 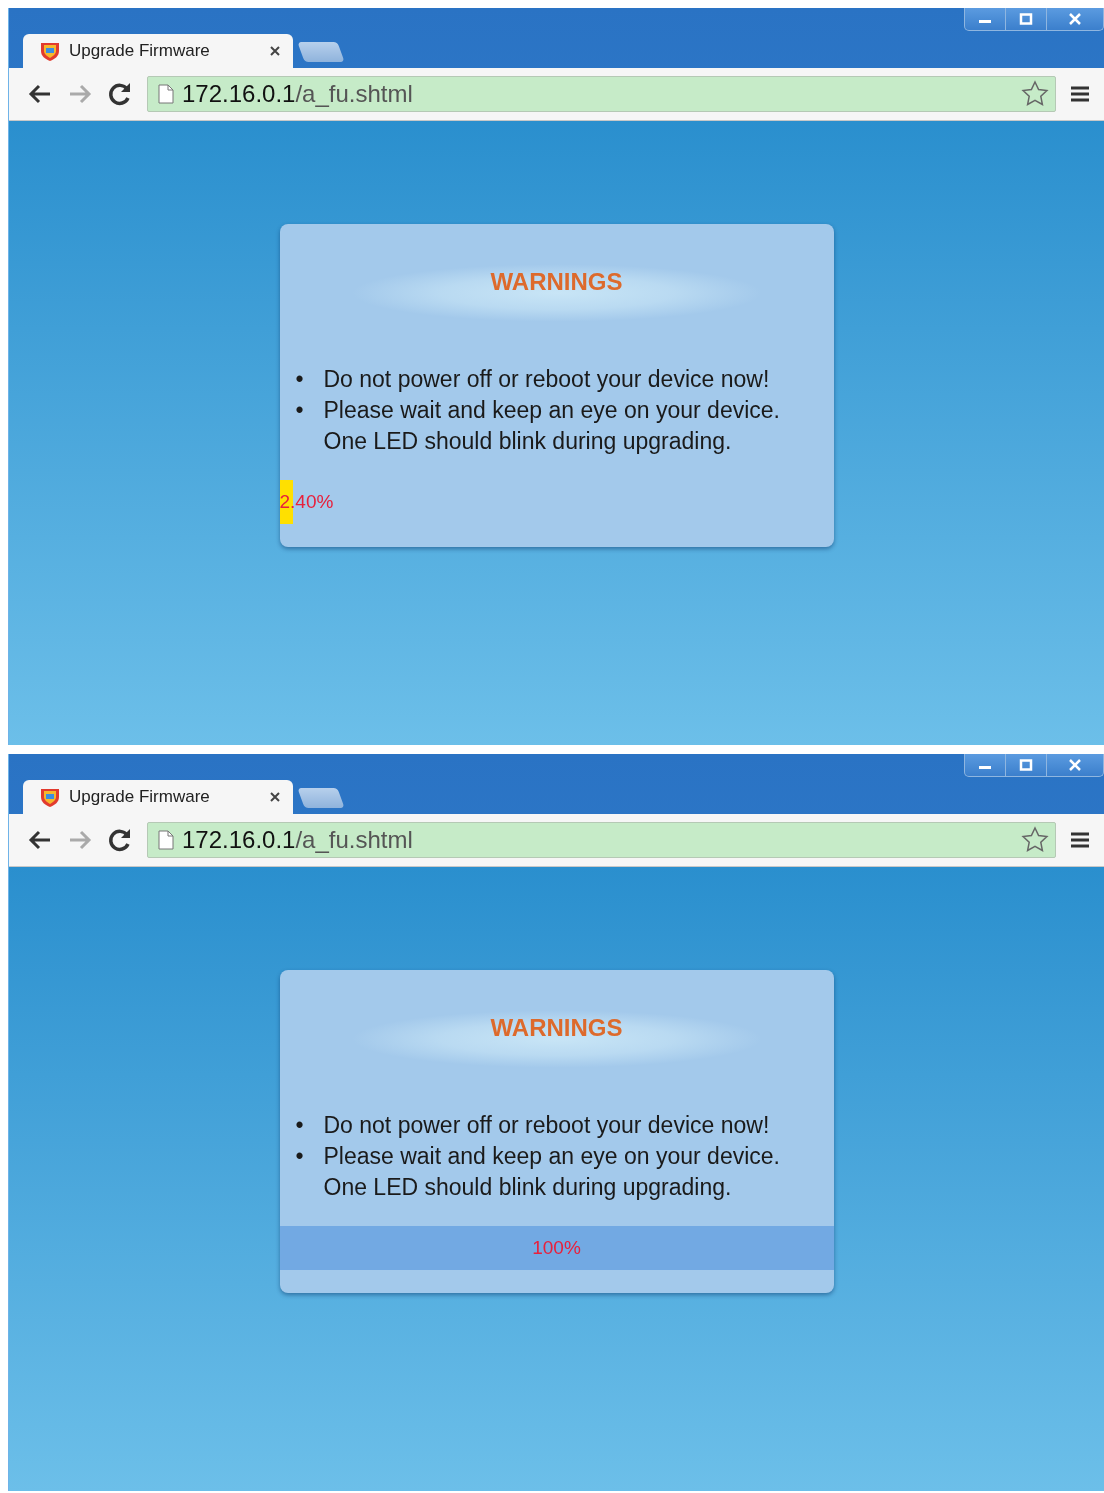 What do you see at coordinates (556, 1248) in the screenshot?
I see `progress-reading: 100%` at bounding box center [556, 1248].